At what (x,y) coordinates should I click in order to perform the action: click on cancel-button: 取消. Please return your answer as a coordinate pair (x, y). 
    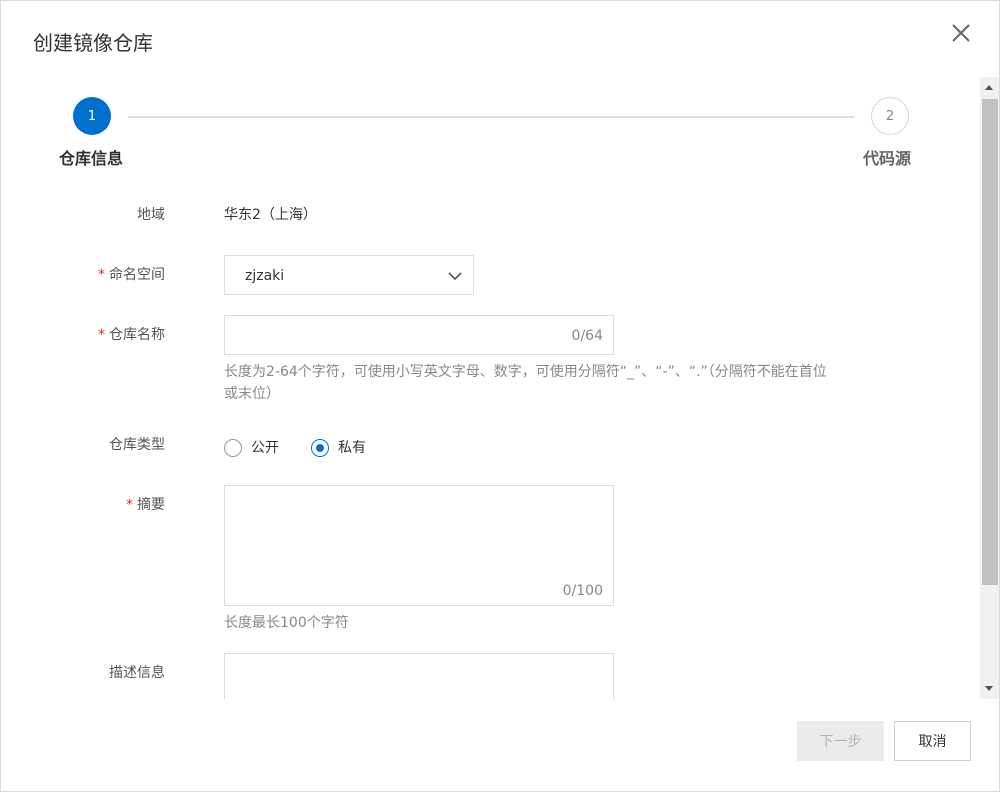
    Looking at the image, I should click on (932, 741).